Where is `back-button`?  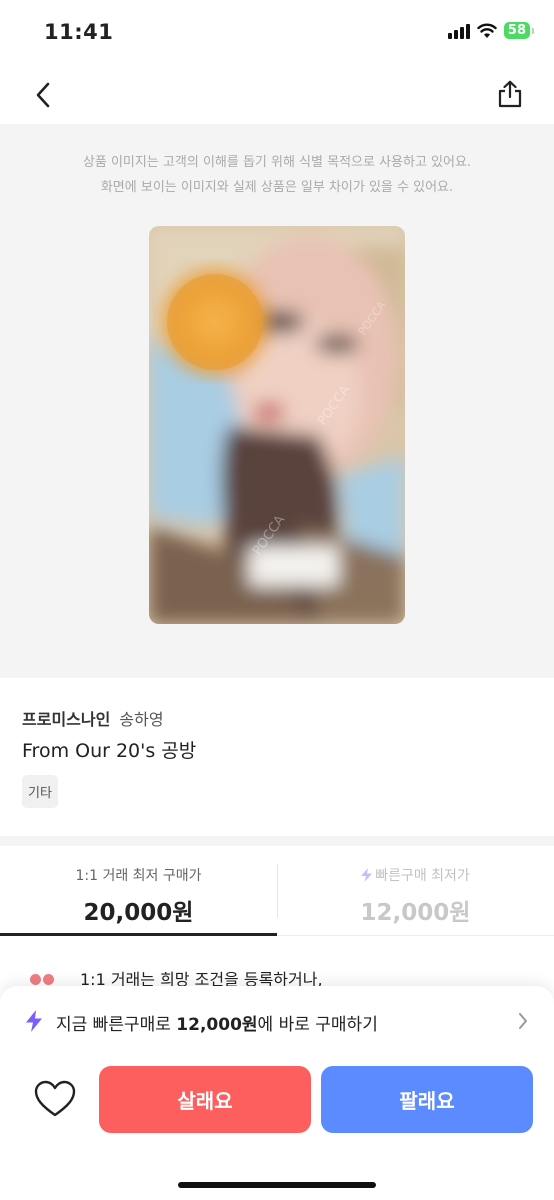 back-button is located at coordinates (43, 95).